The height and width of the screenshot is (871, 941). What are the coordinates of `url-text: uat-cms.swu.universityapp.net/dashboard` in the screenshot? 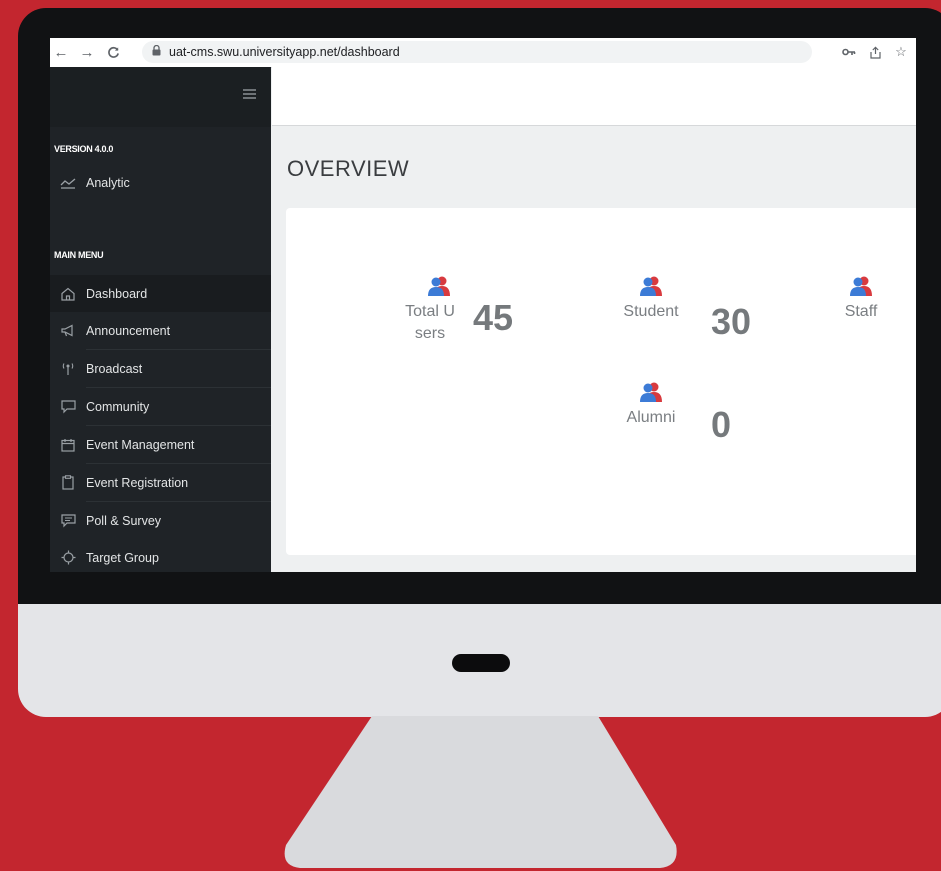 It's located at (284, 52).